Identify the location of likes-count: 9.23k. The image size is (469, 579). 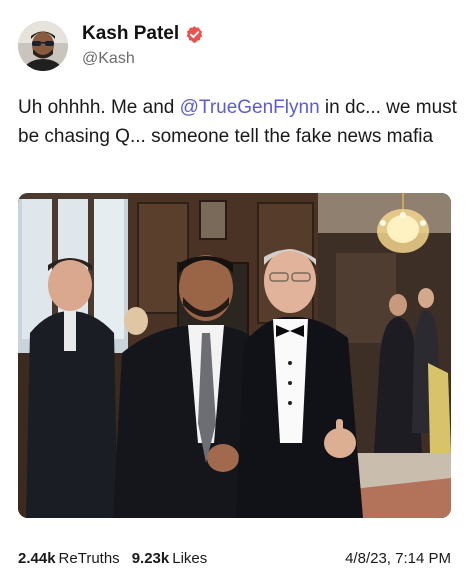
(150, 558).